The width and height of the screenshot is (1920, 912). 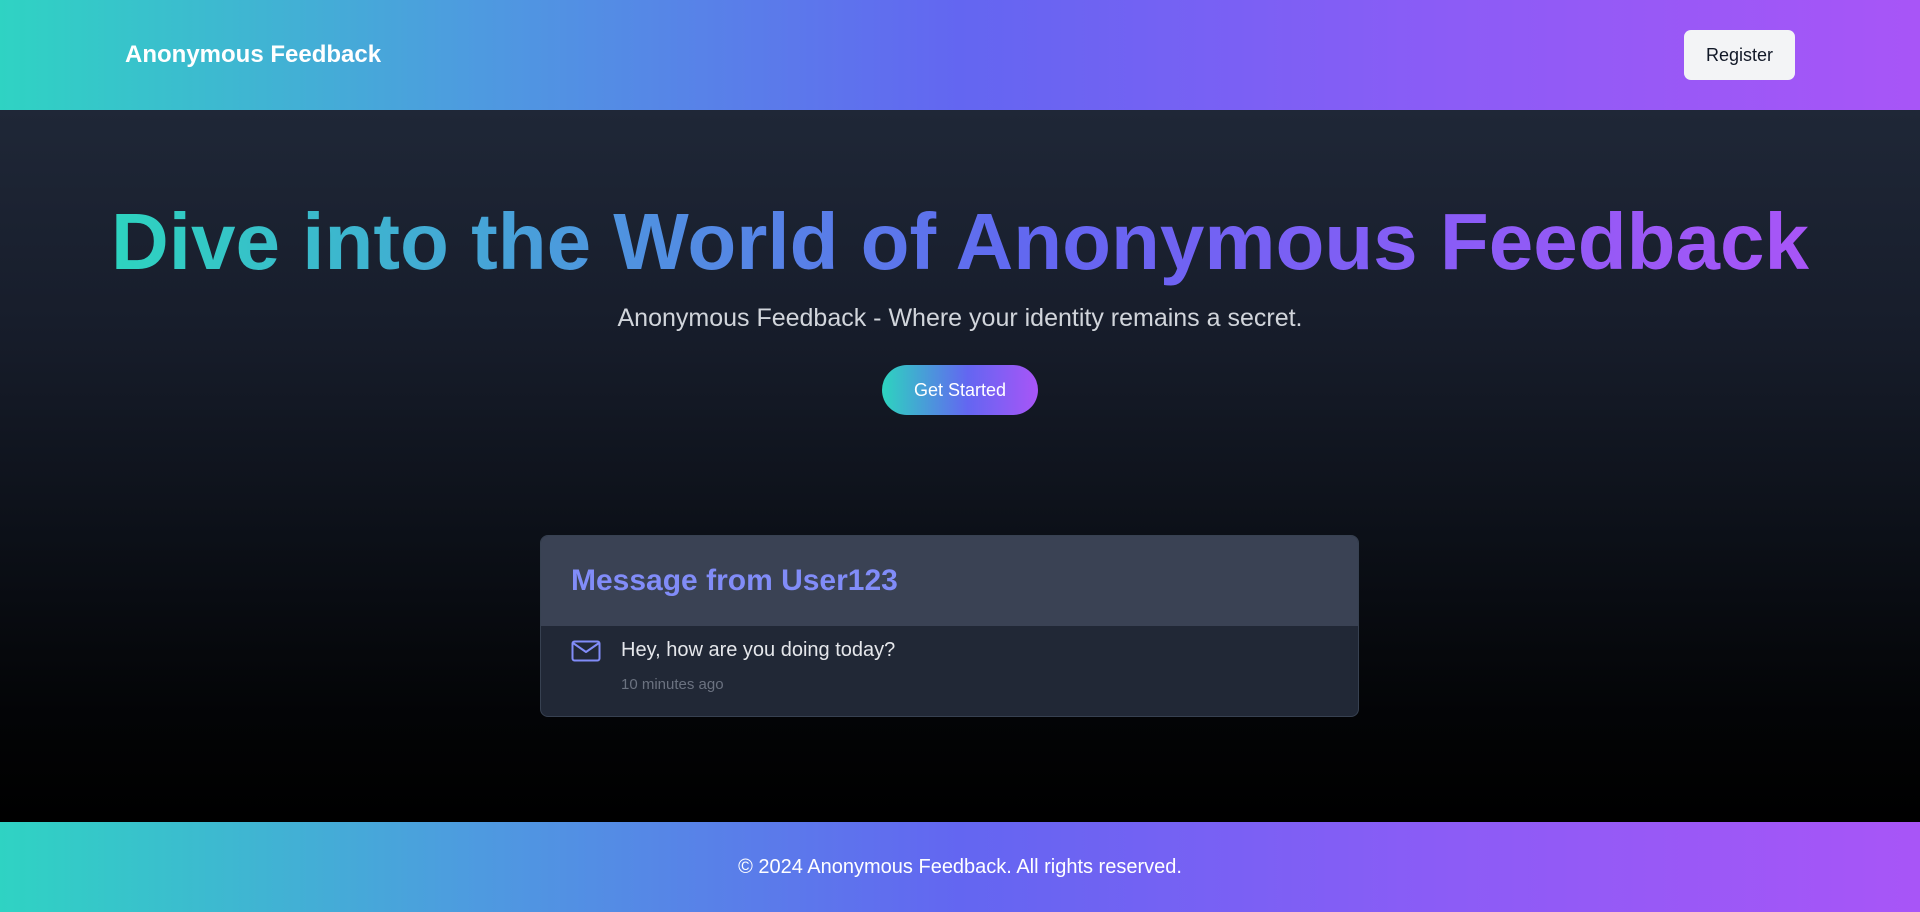 What do you see at coordinates (734, 580) in the screenshot?
I see `message-card-title: Message from User123` at bounding box center [734, 580].